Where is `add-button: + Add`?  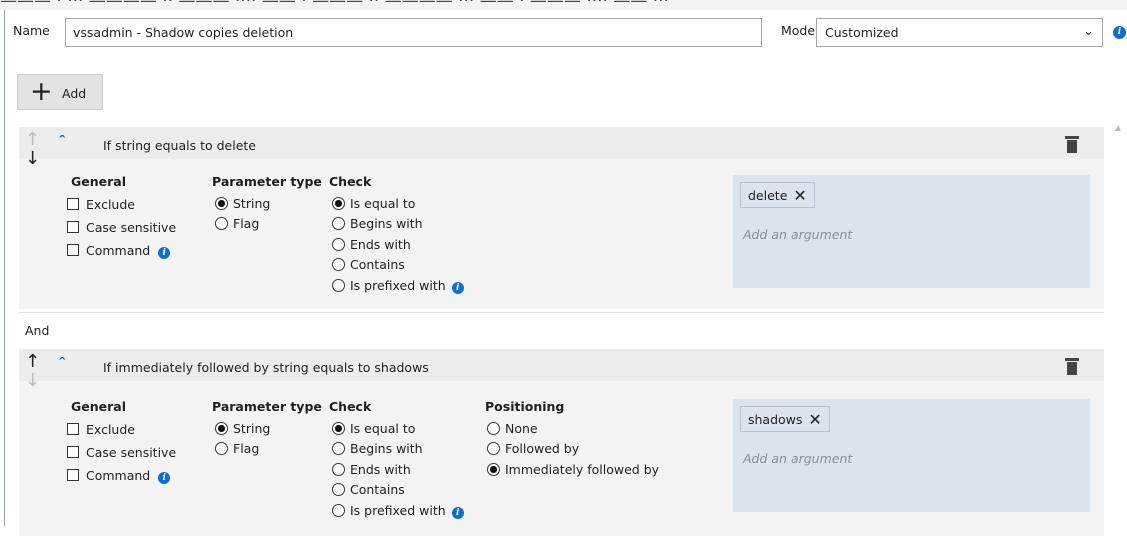 add-button: + Add is located at coordinates (60, 92).